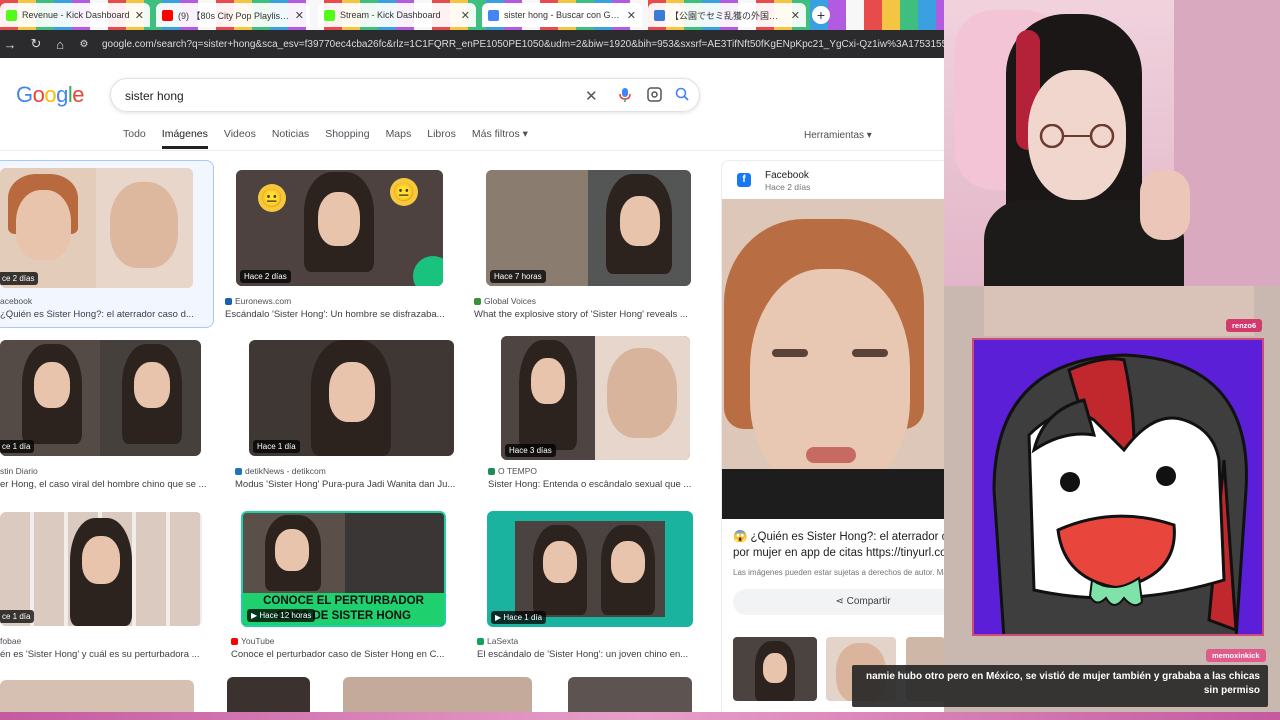  Describe the element at coordinates (252, 641) in the screenshot. I see `result-source: YouTube` at that location.